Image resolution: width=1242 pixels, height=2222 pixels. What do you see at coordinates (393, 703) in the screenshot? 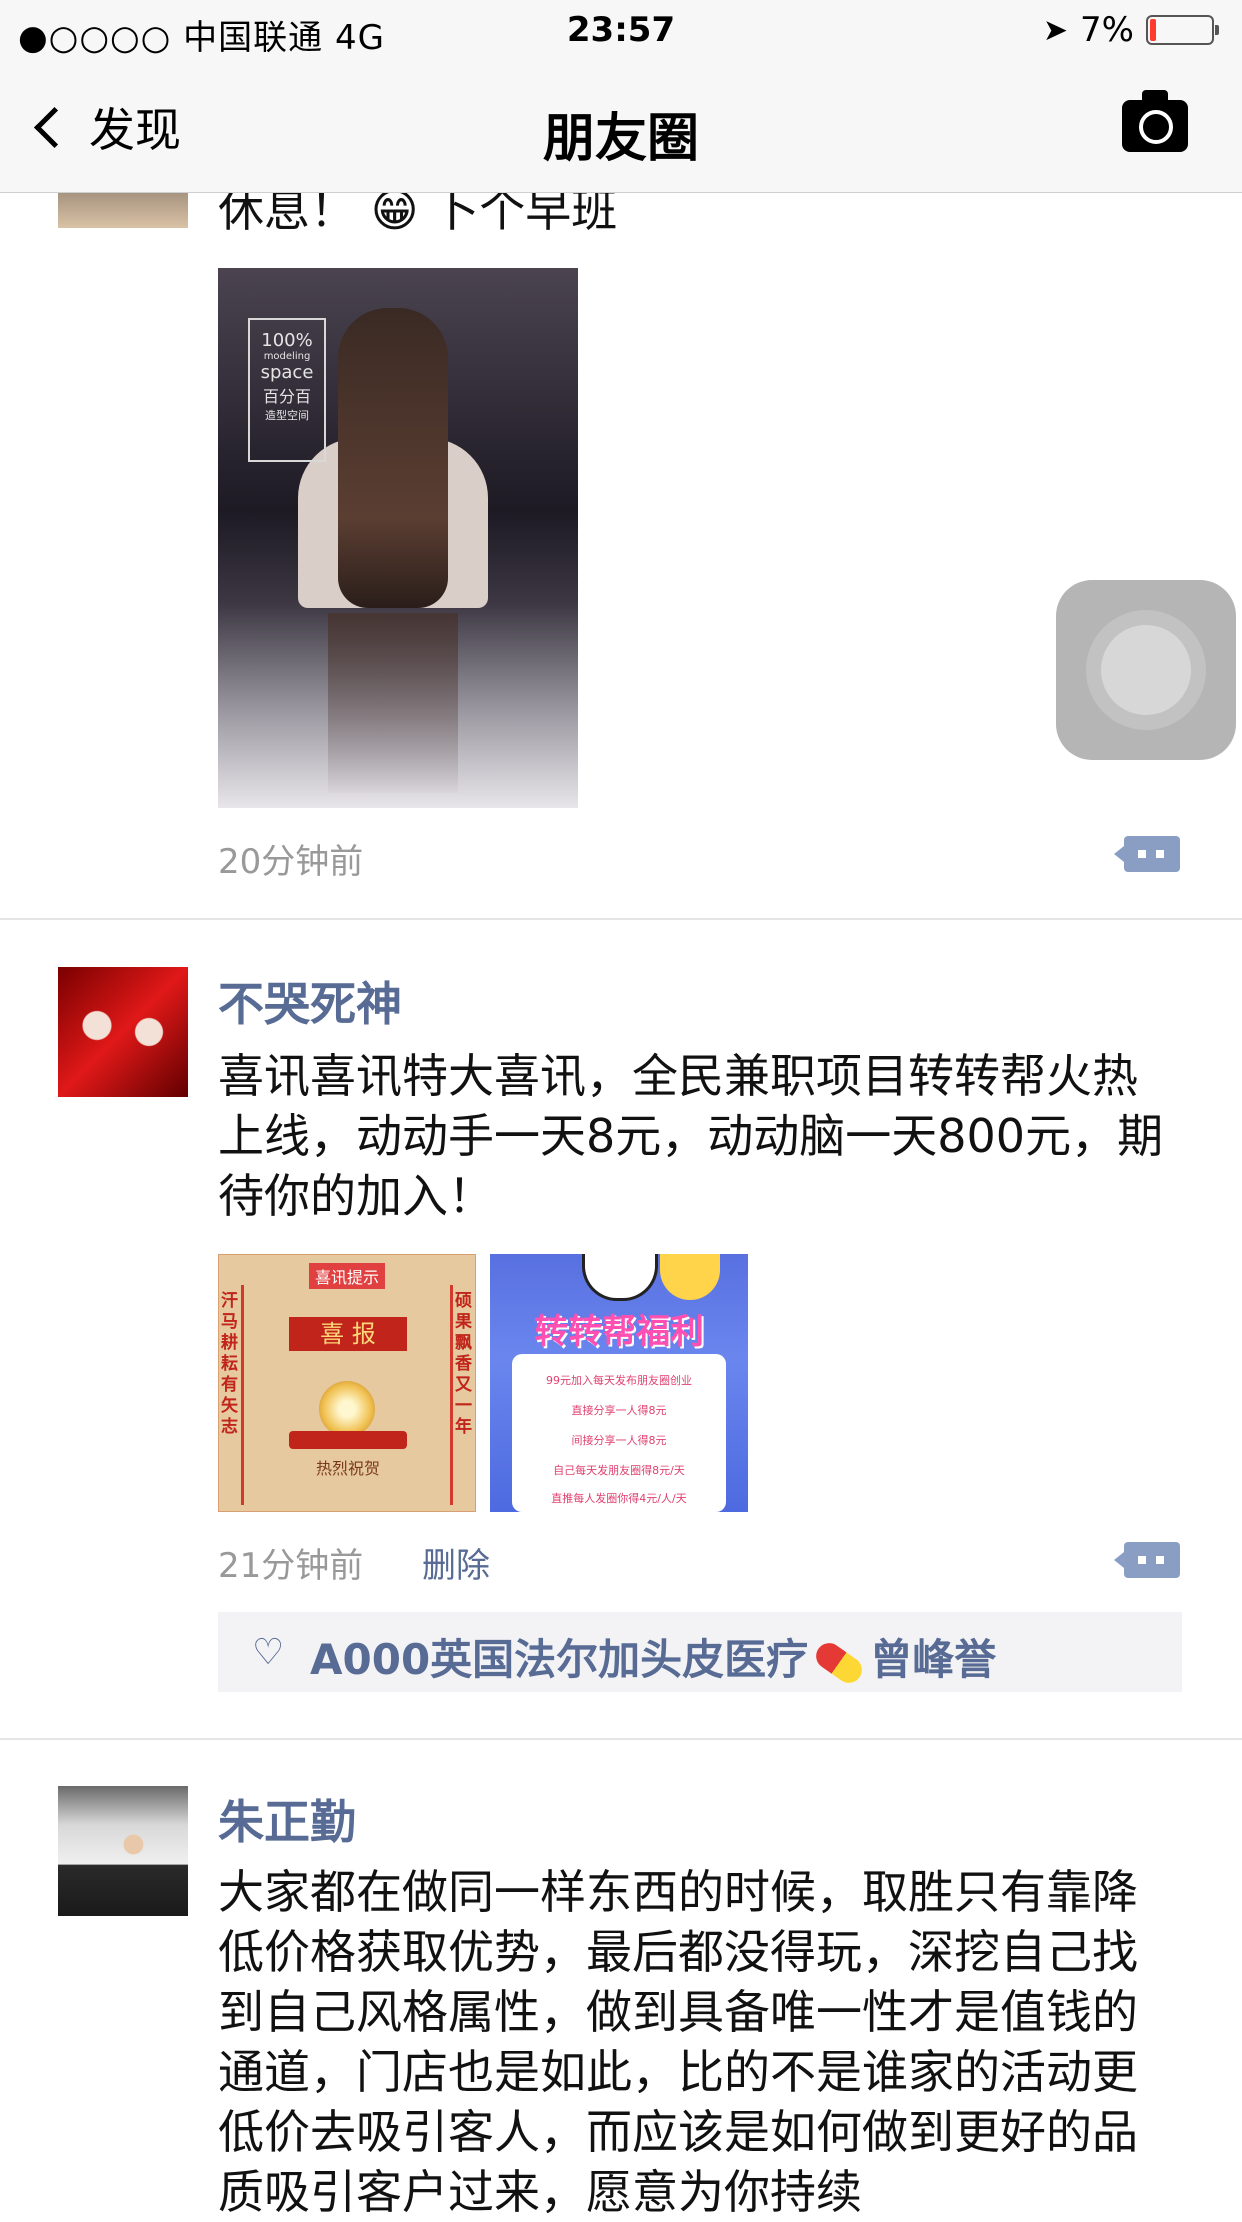
I see `reflection` at bounding box center [393, 703].